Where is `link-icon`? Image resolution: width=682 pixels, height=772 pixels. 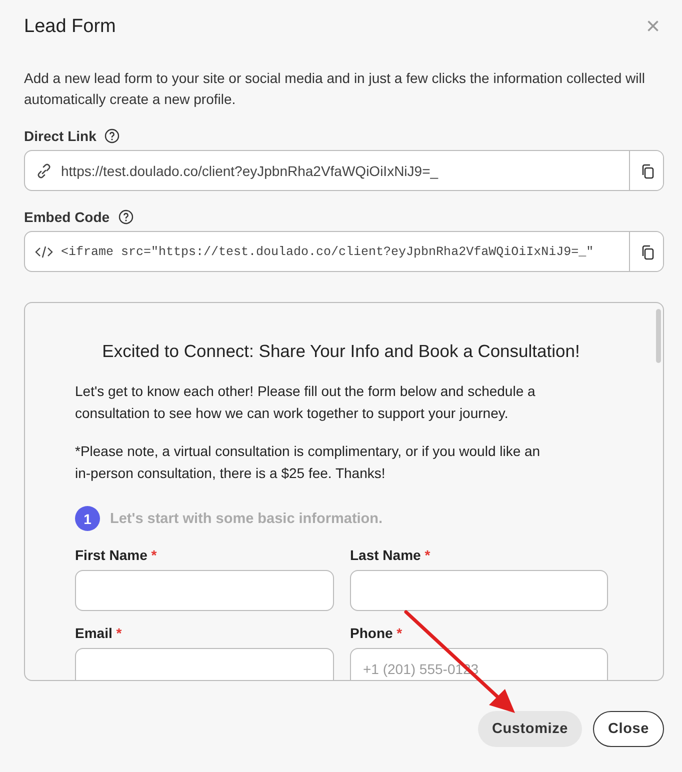 link-icon is located at coordinates (44, 170).